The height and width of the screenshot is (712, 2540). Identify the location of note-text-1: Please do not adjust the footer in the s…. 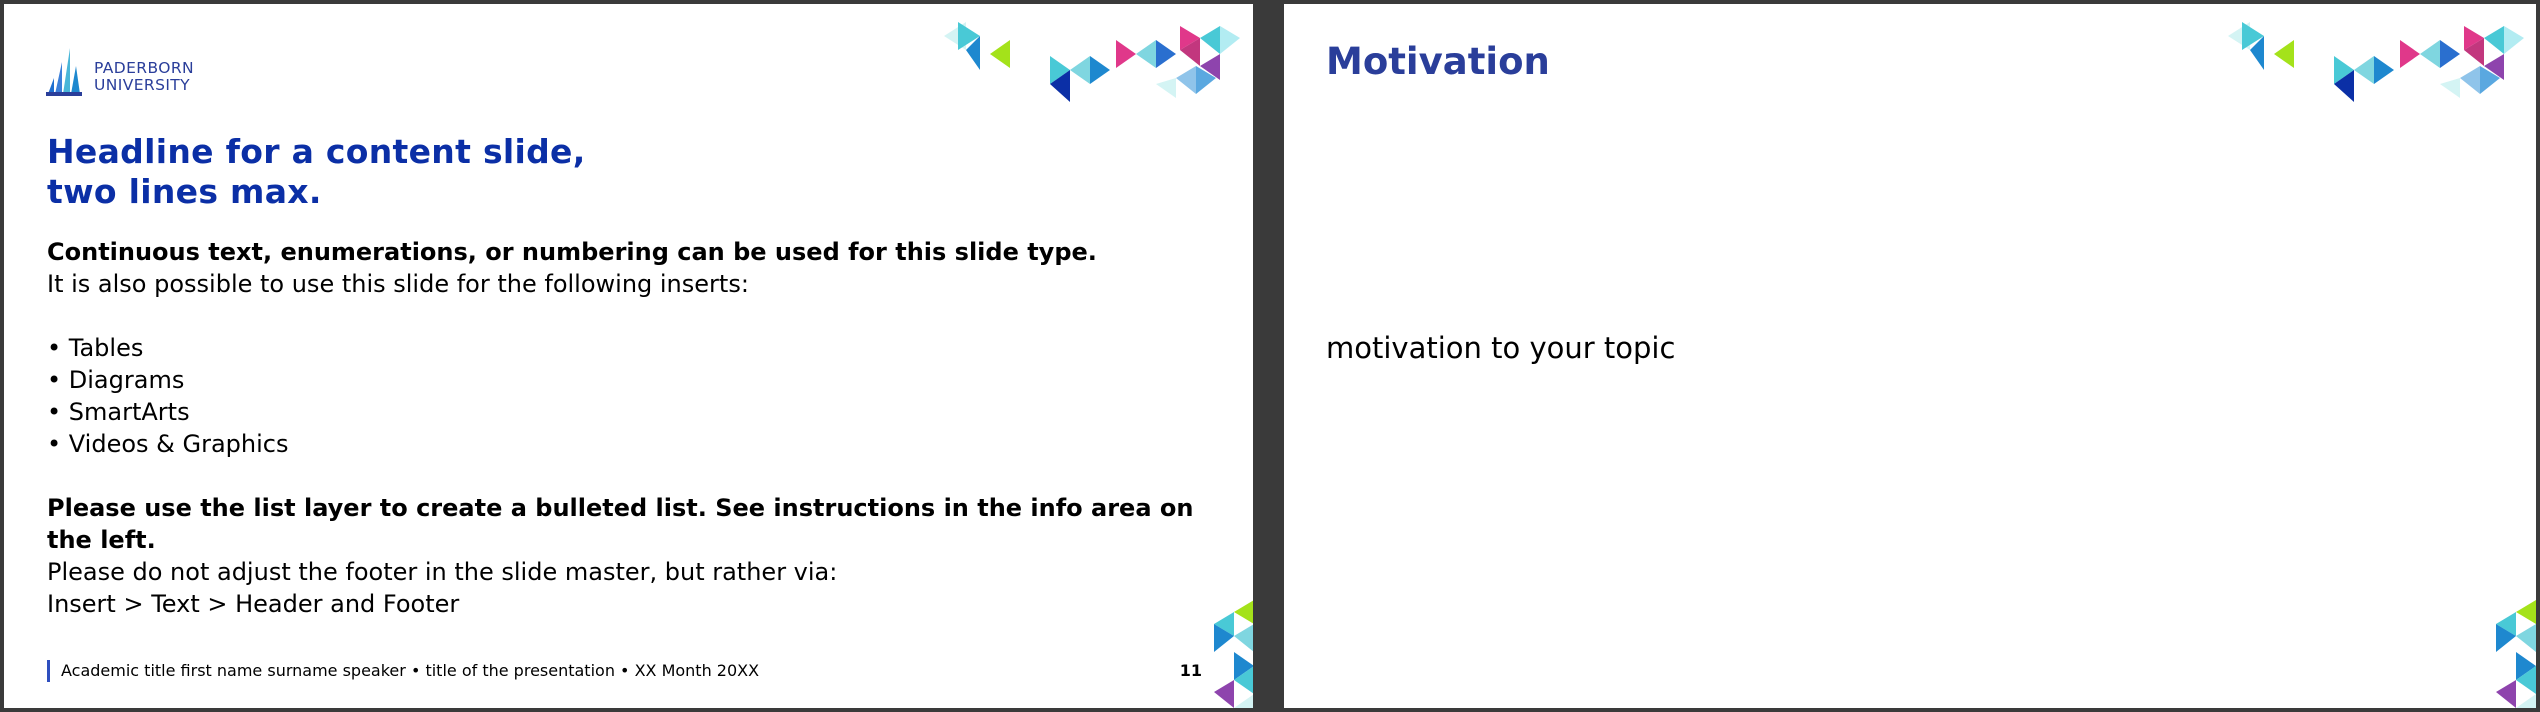
(442, 572).